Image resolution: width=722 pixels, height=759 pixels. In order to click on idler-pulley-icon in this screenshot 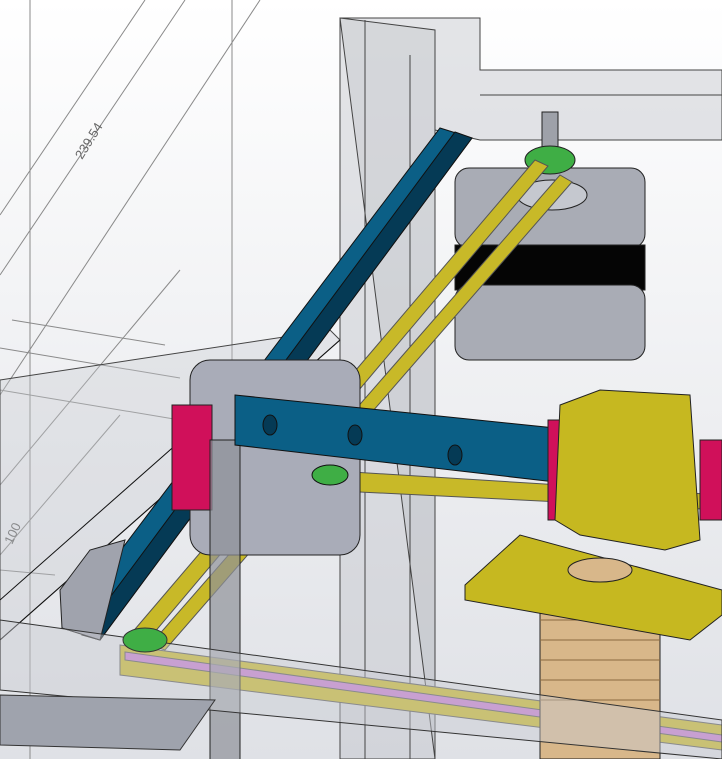, I will do `click(330, 475)`.